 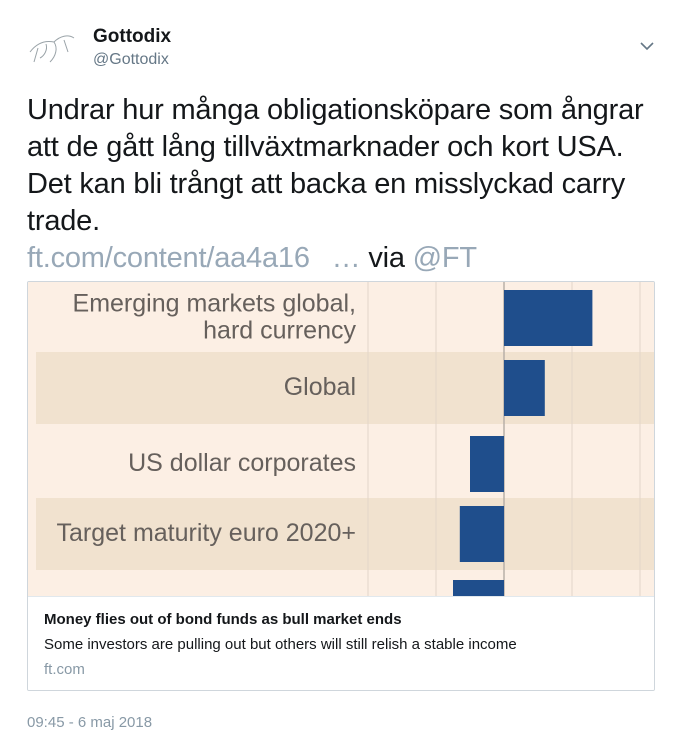 What do you see at coordinates (214, 304) in the screenshot?
I see `chart-category-label: Emerging markets global,` at bounding box center [214, 304].